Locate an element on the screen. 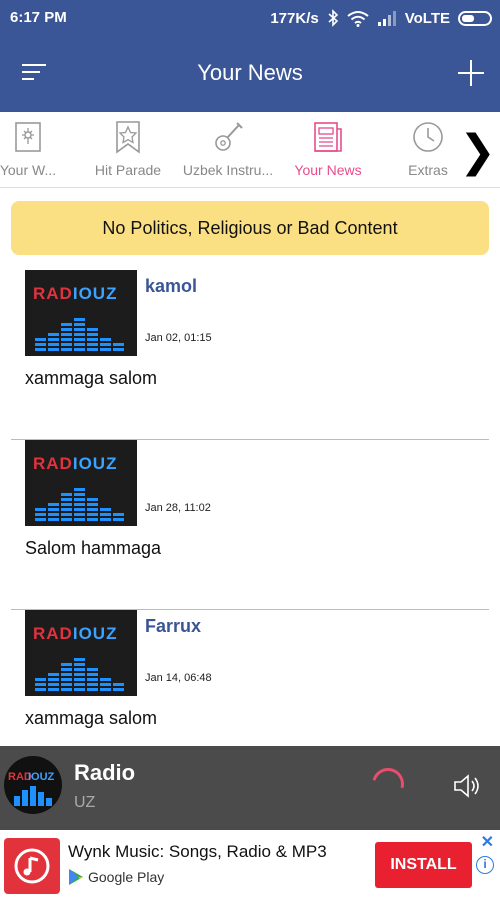 This screenshot has width=500, height=900. tab-label: Your News is located at coordinates (328, 170).